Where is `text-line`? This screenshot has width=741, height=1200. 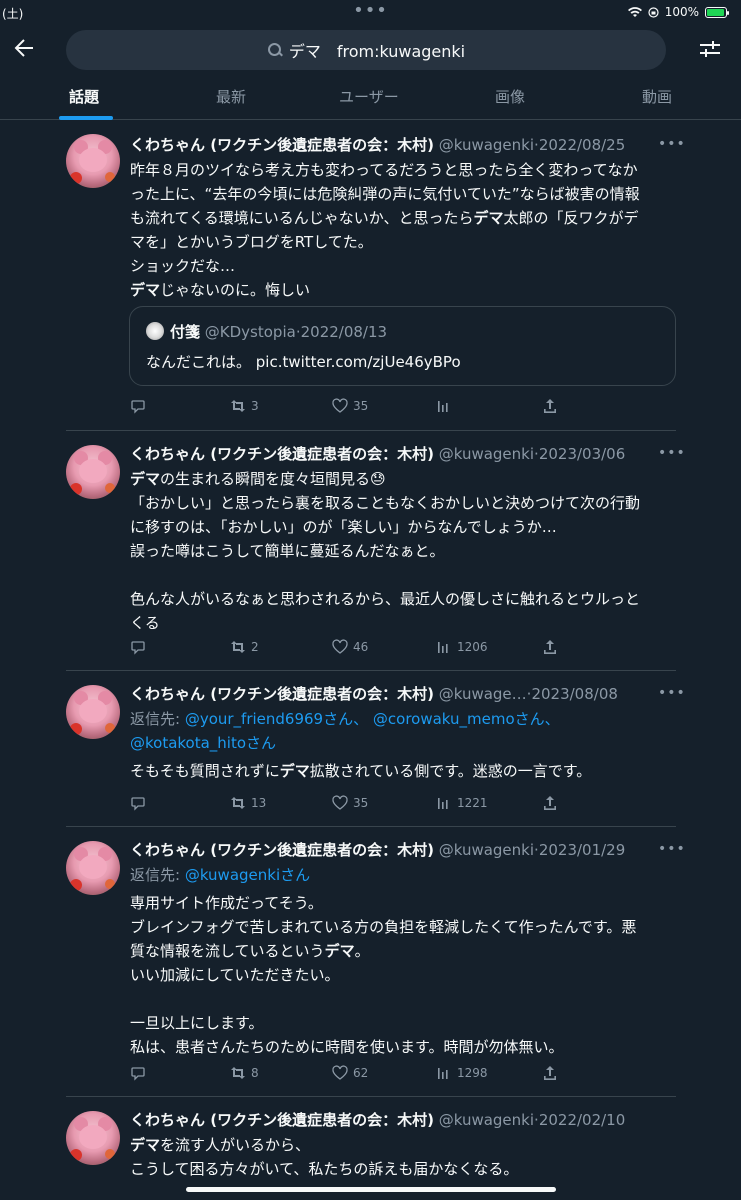
text-line is located at coordinates (404, 575).